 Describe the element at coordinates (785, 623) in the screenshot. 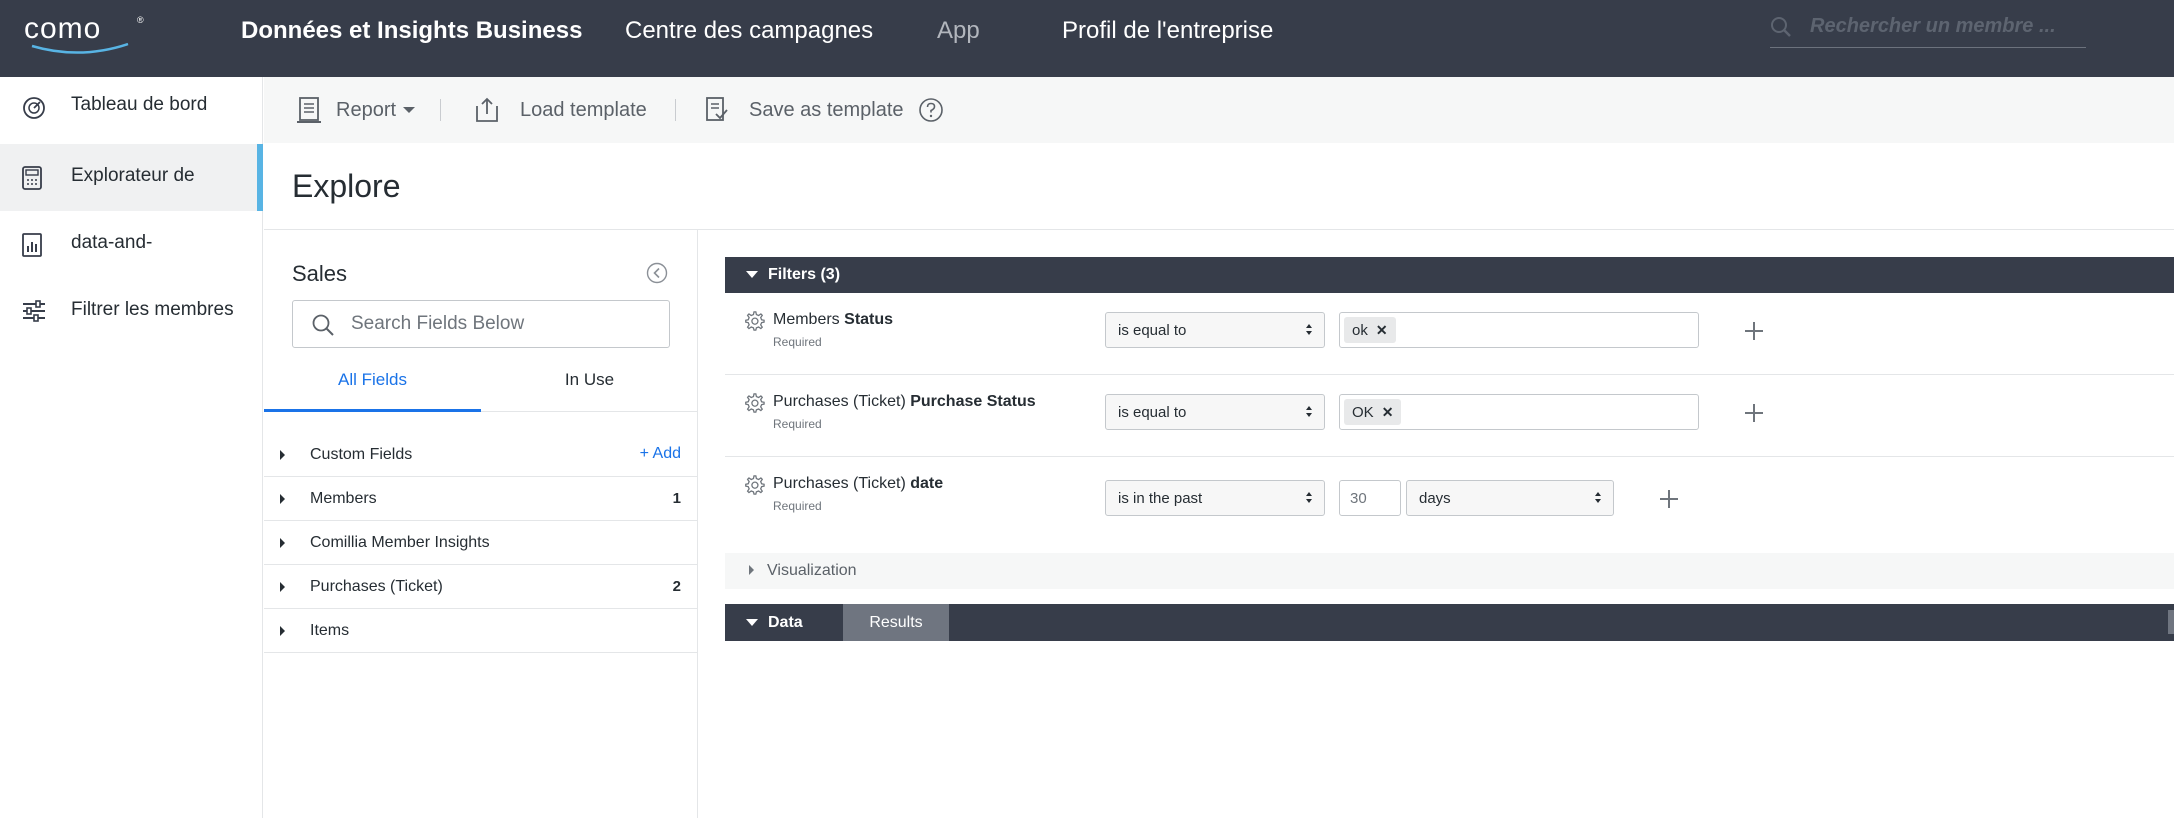

I see `data-tab: Data` at that location.